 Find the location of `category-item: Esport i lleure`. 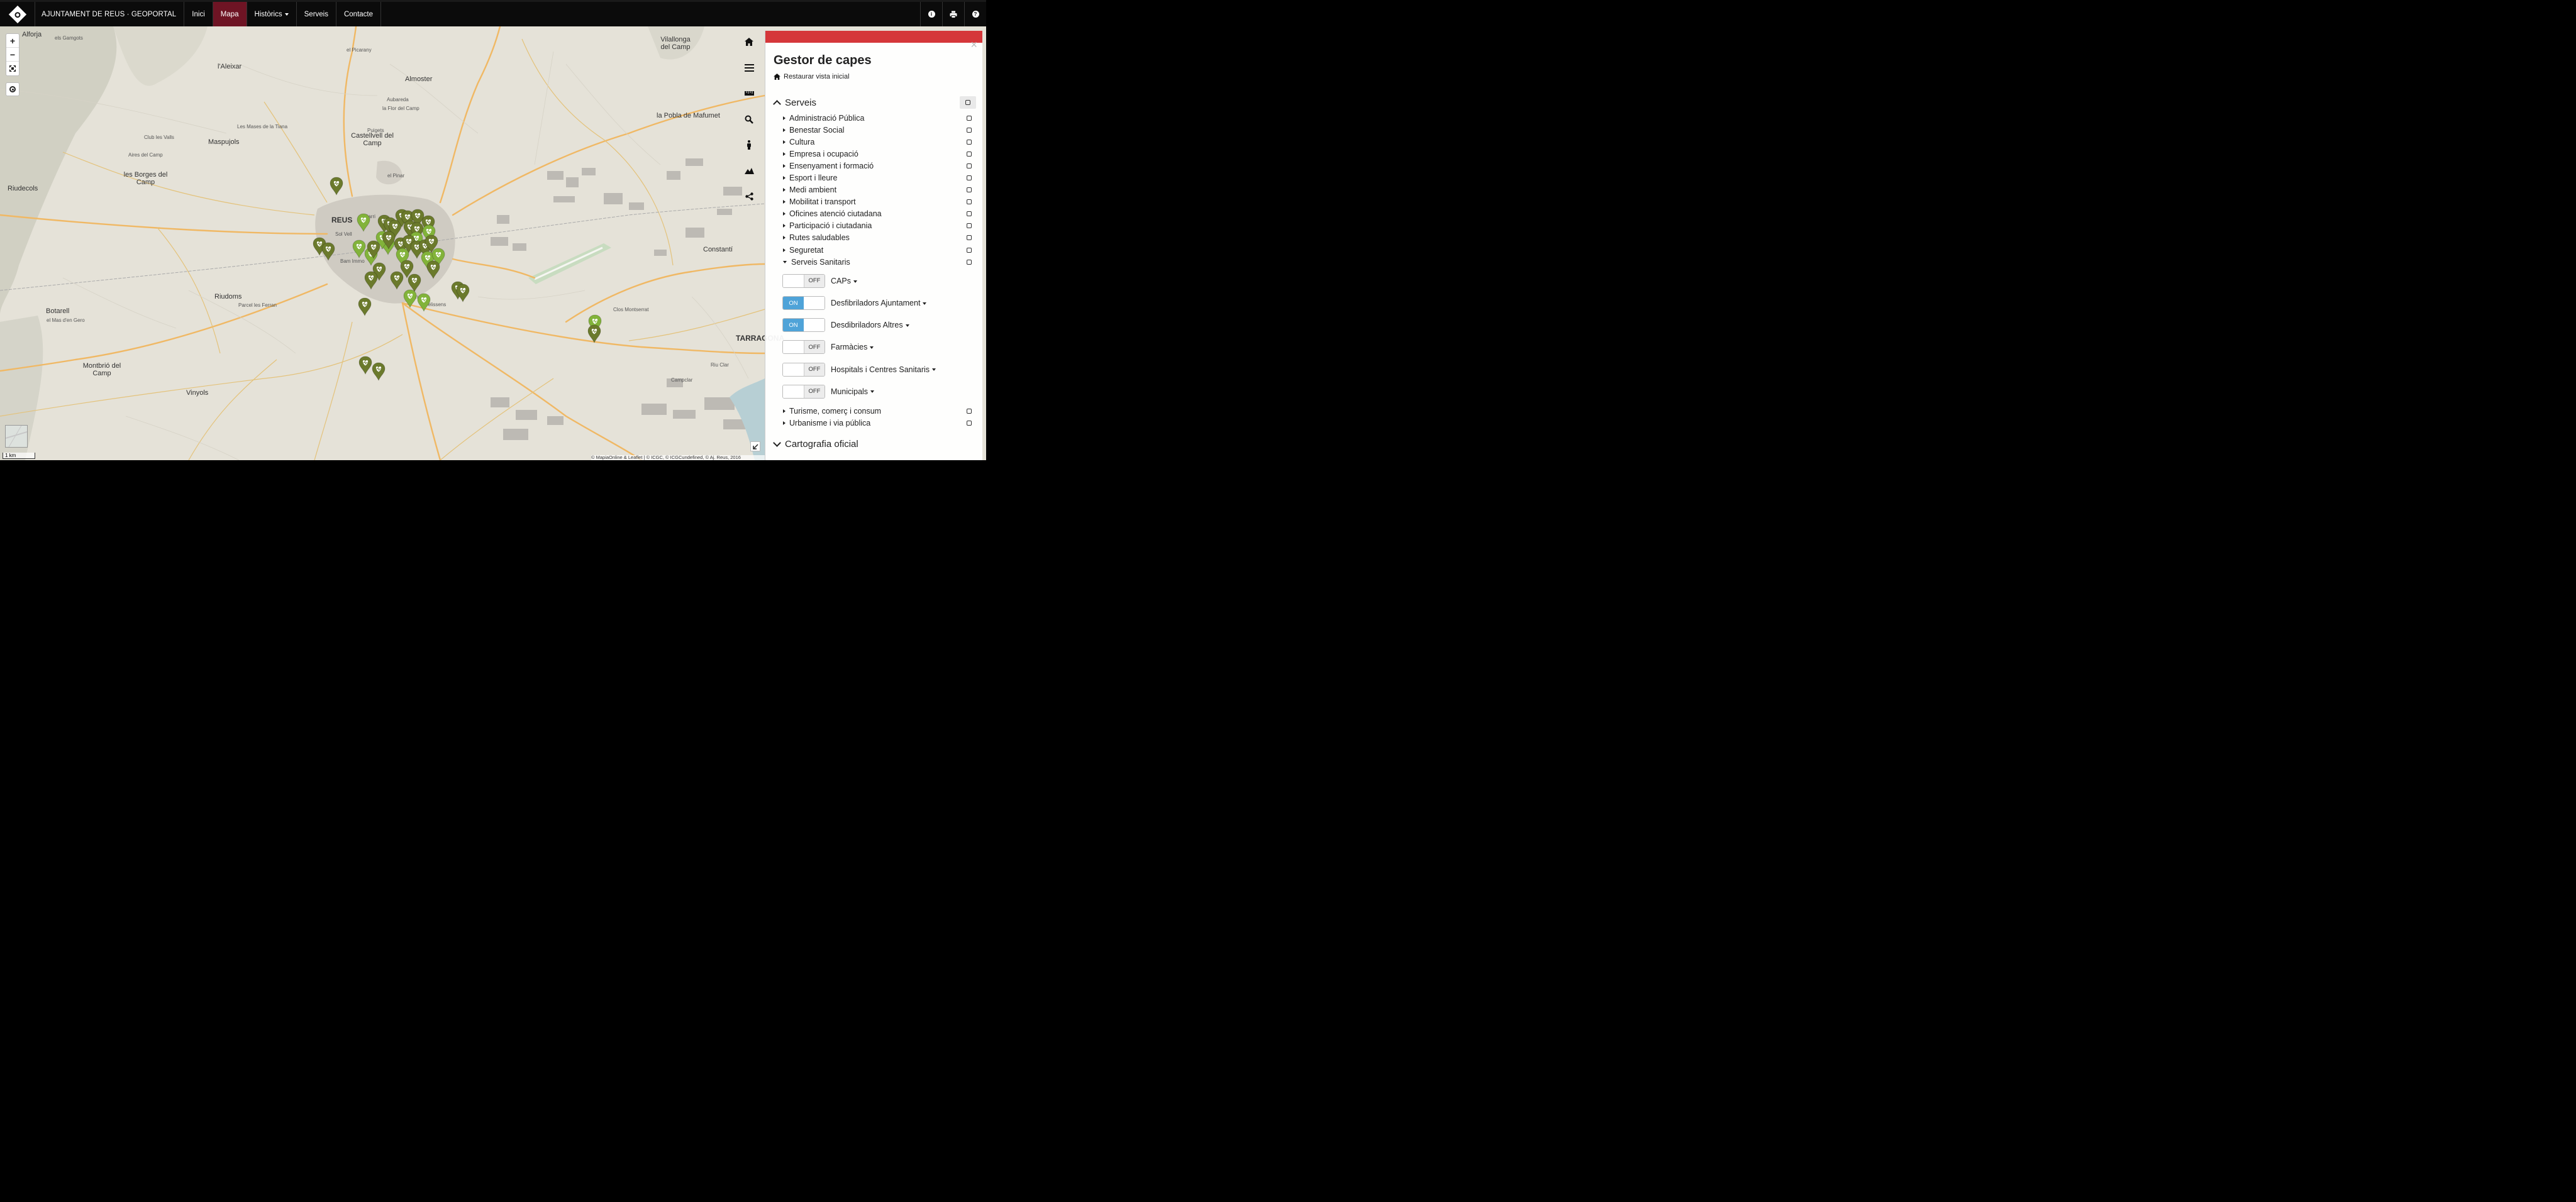

category-item: Esport i lleure is located at coordinates (873, 178).